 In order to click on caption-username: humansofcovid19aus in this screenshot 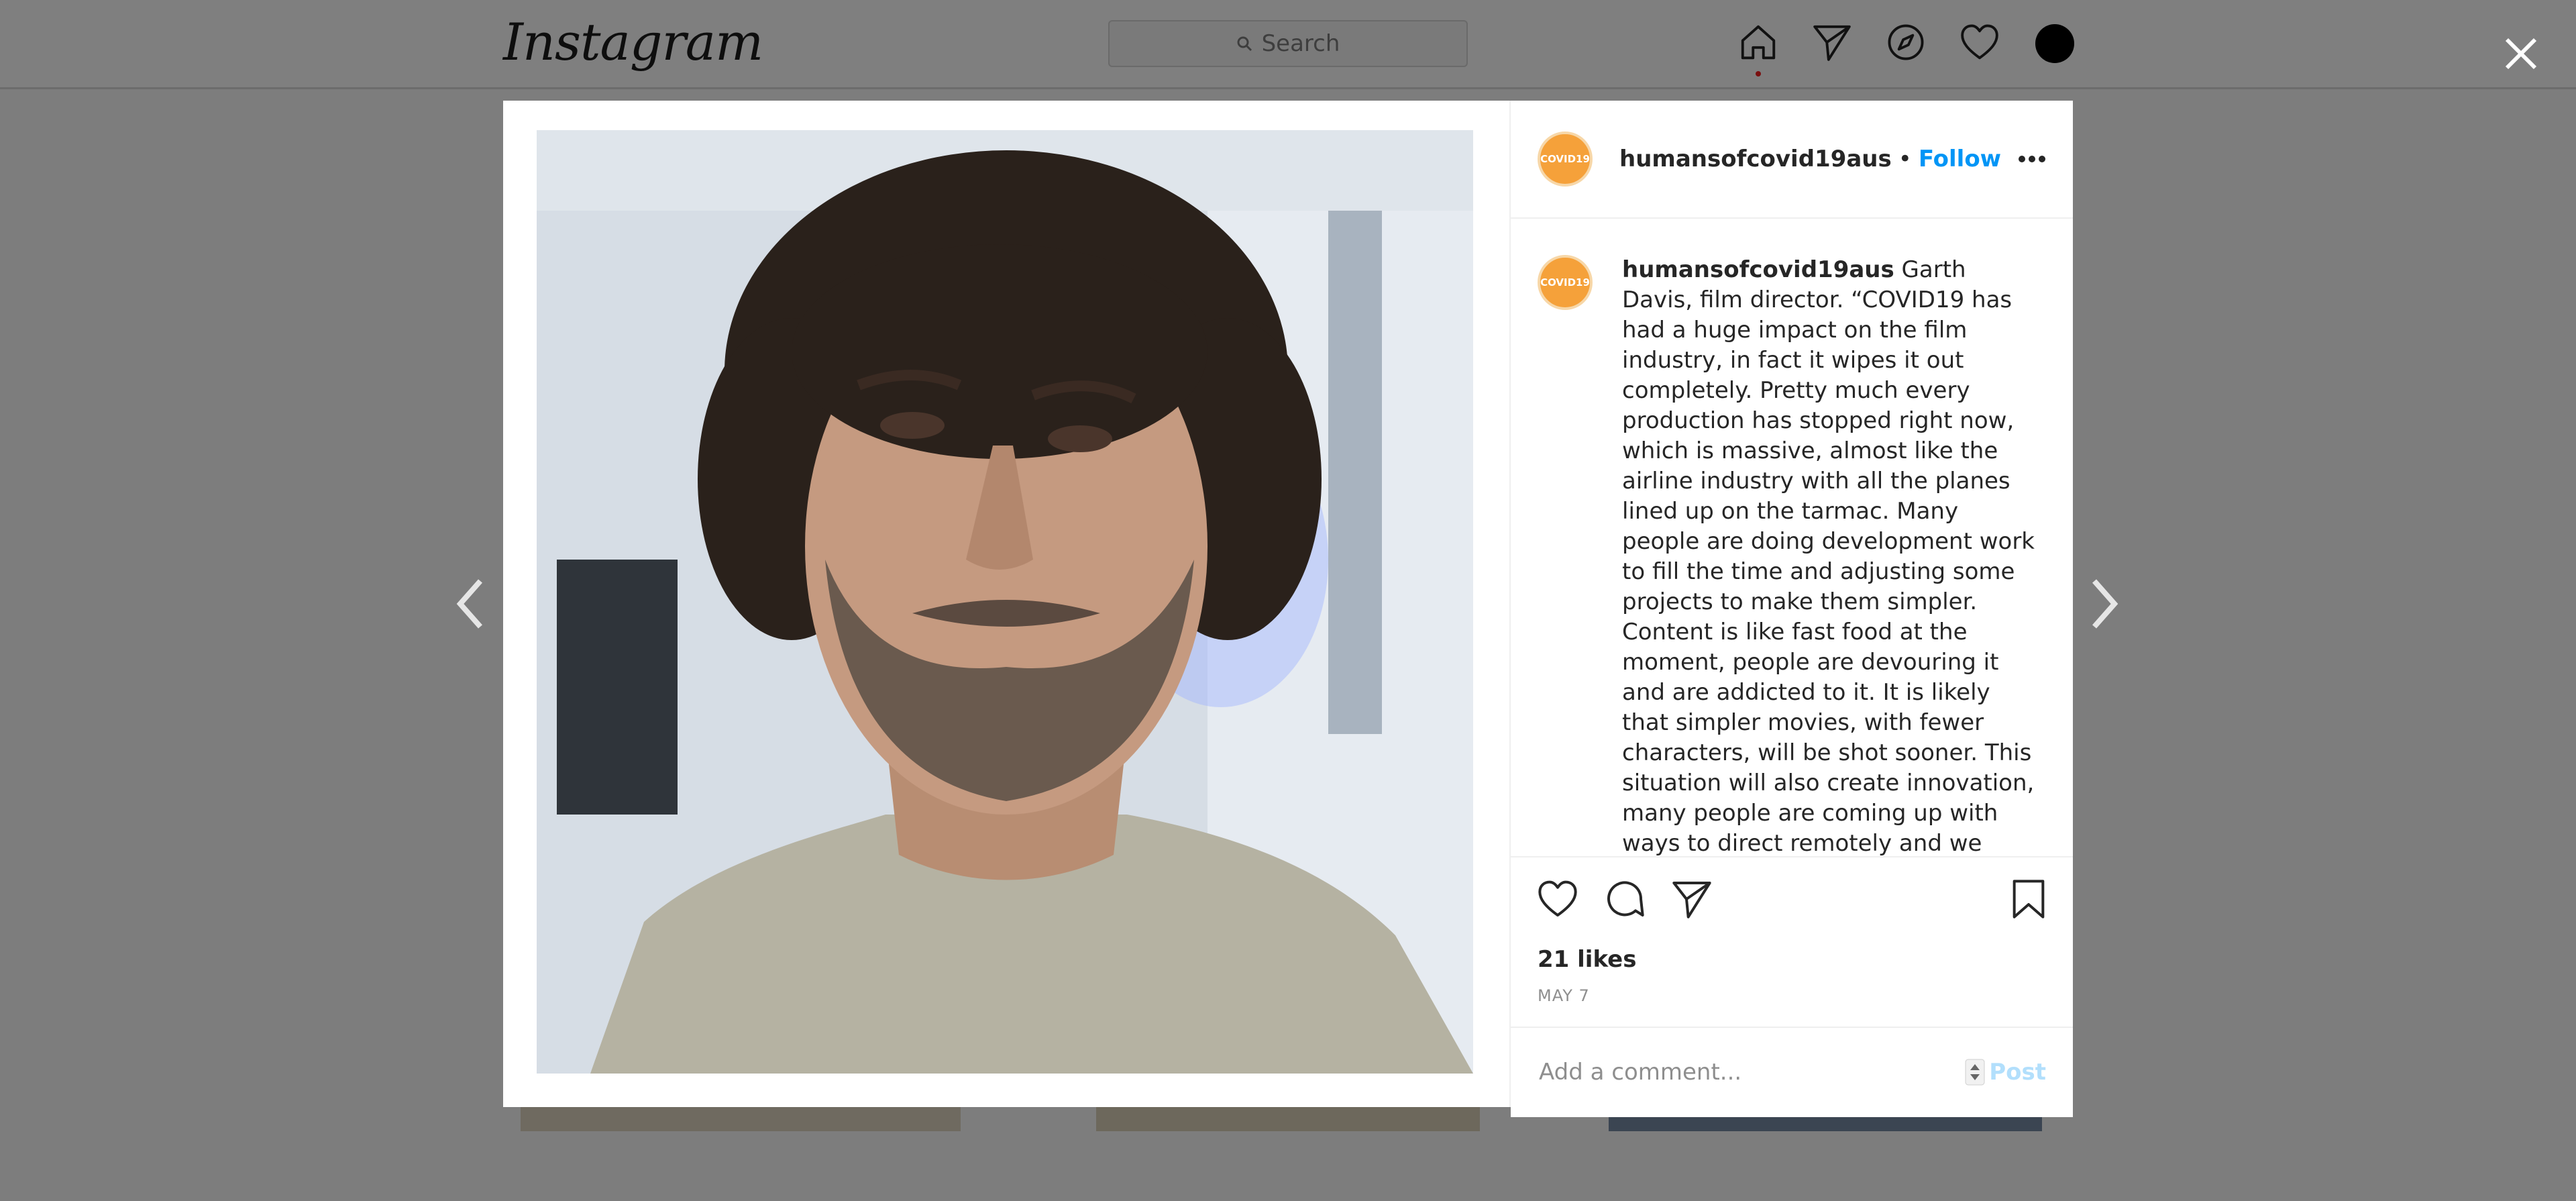, I will do `click(1758, 269)`.